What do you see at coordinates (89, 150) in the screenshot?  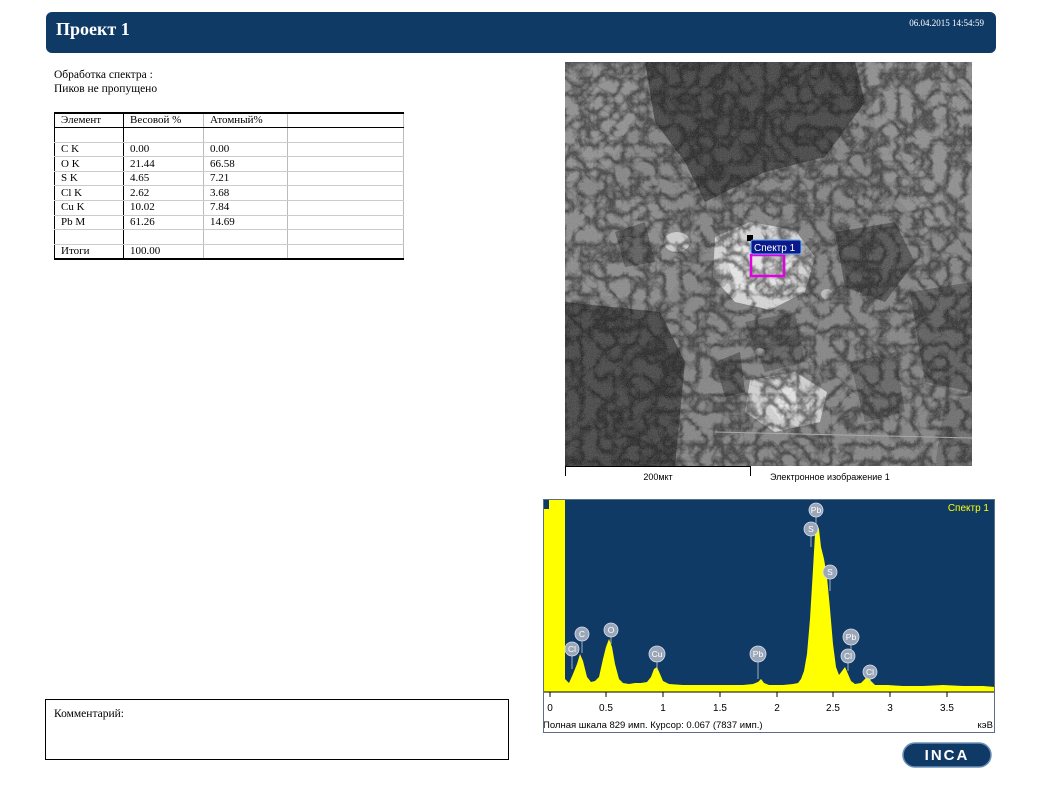 I see `table-cell: C K` at bounding box center [89, 150].